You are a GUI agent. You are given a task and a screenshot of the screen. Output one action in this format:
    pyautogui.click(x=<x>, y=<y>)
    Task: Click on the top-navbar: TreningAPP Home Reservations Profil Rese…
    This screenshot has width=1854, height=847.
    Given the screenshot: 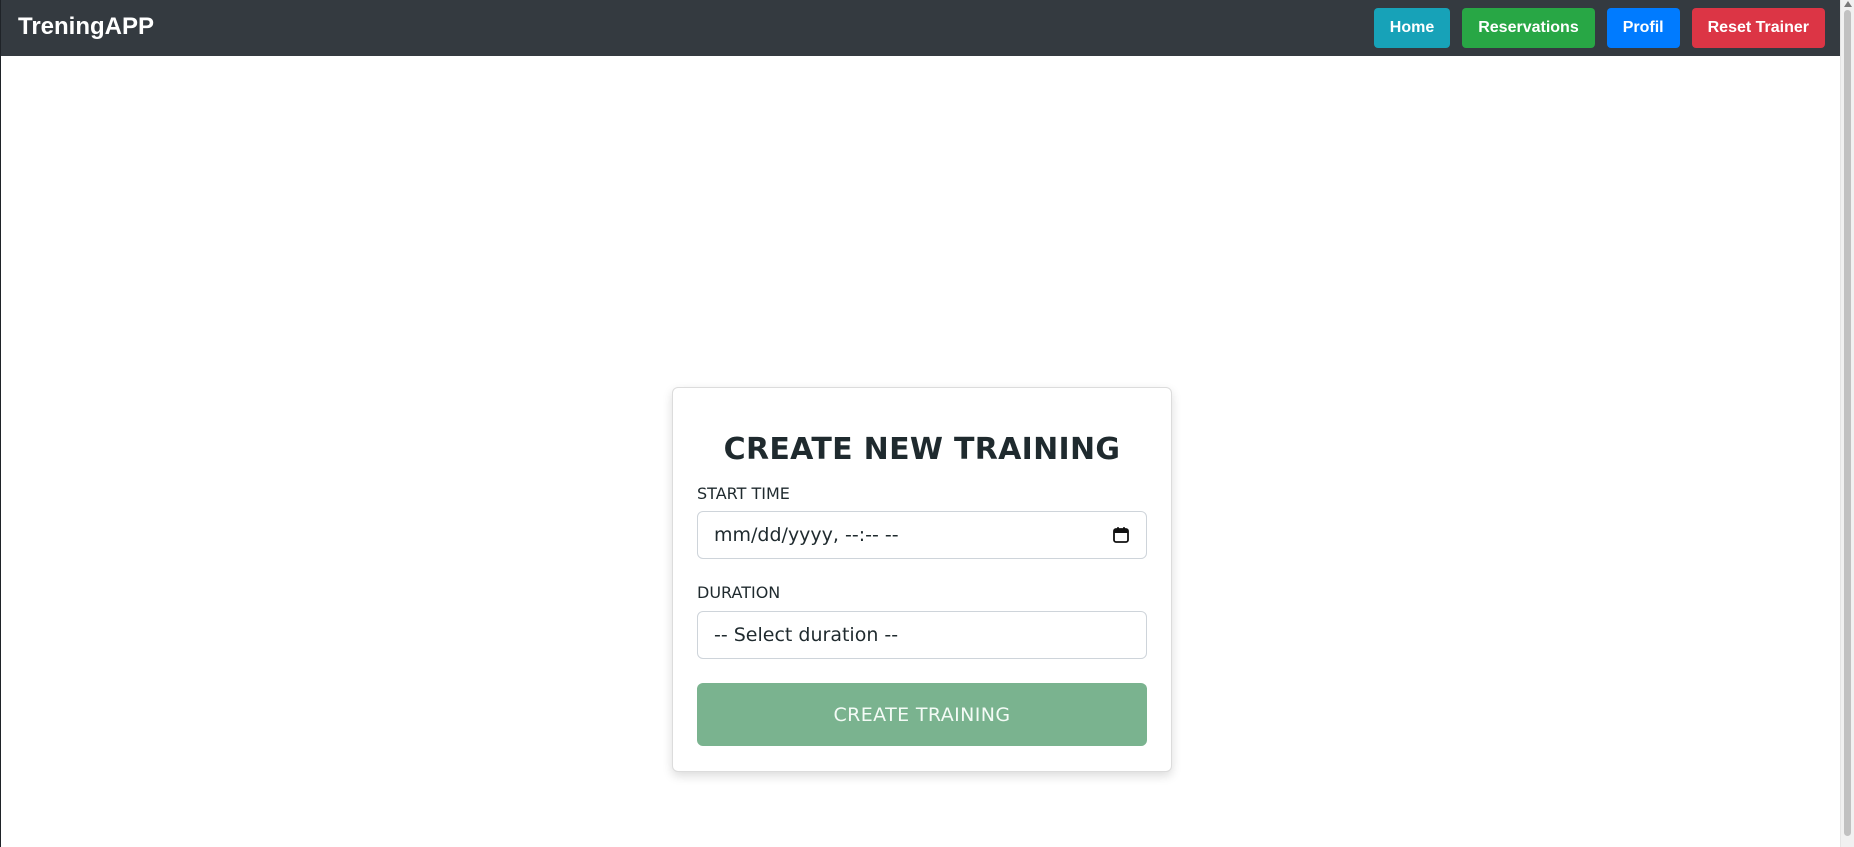 What is the action you would take?
    pyautogui.click(x=921, y=28)
    